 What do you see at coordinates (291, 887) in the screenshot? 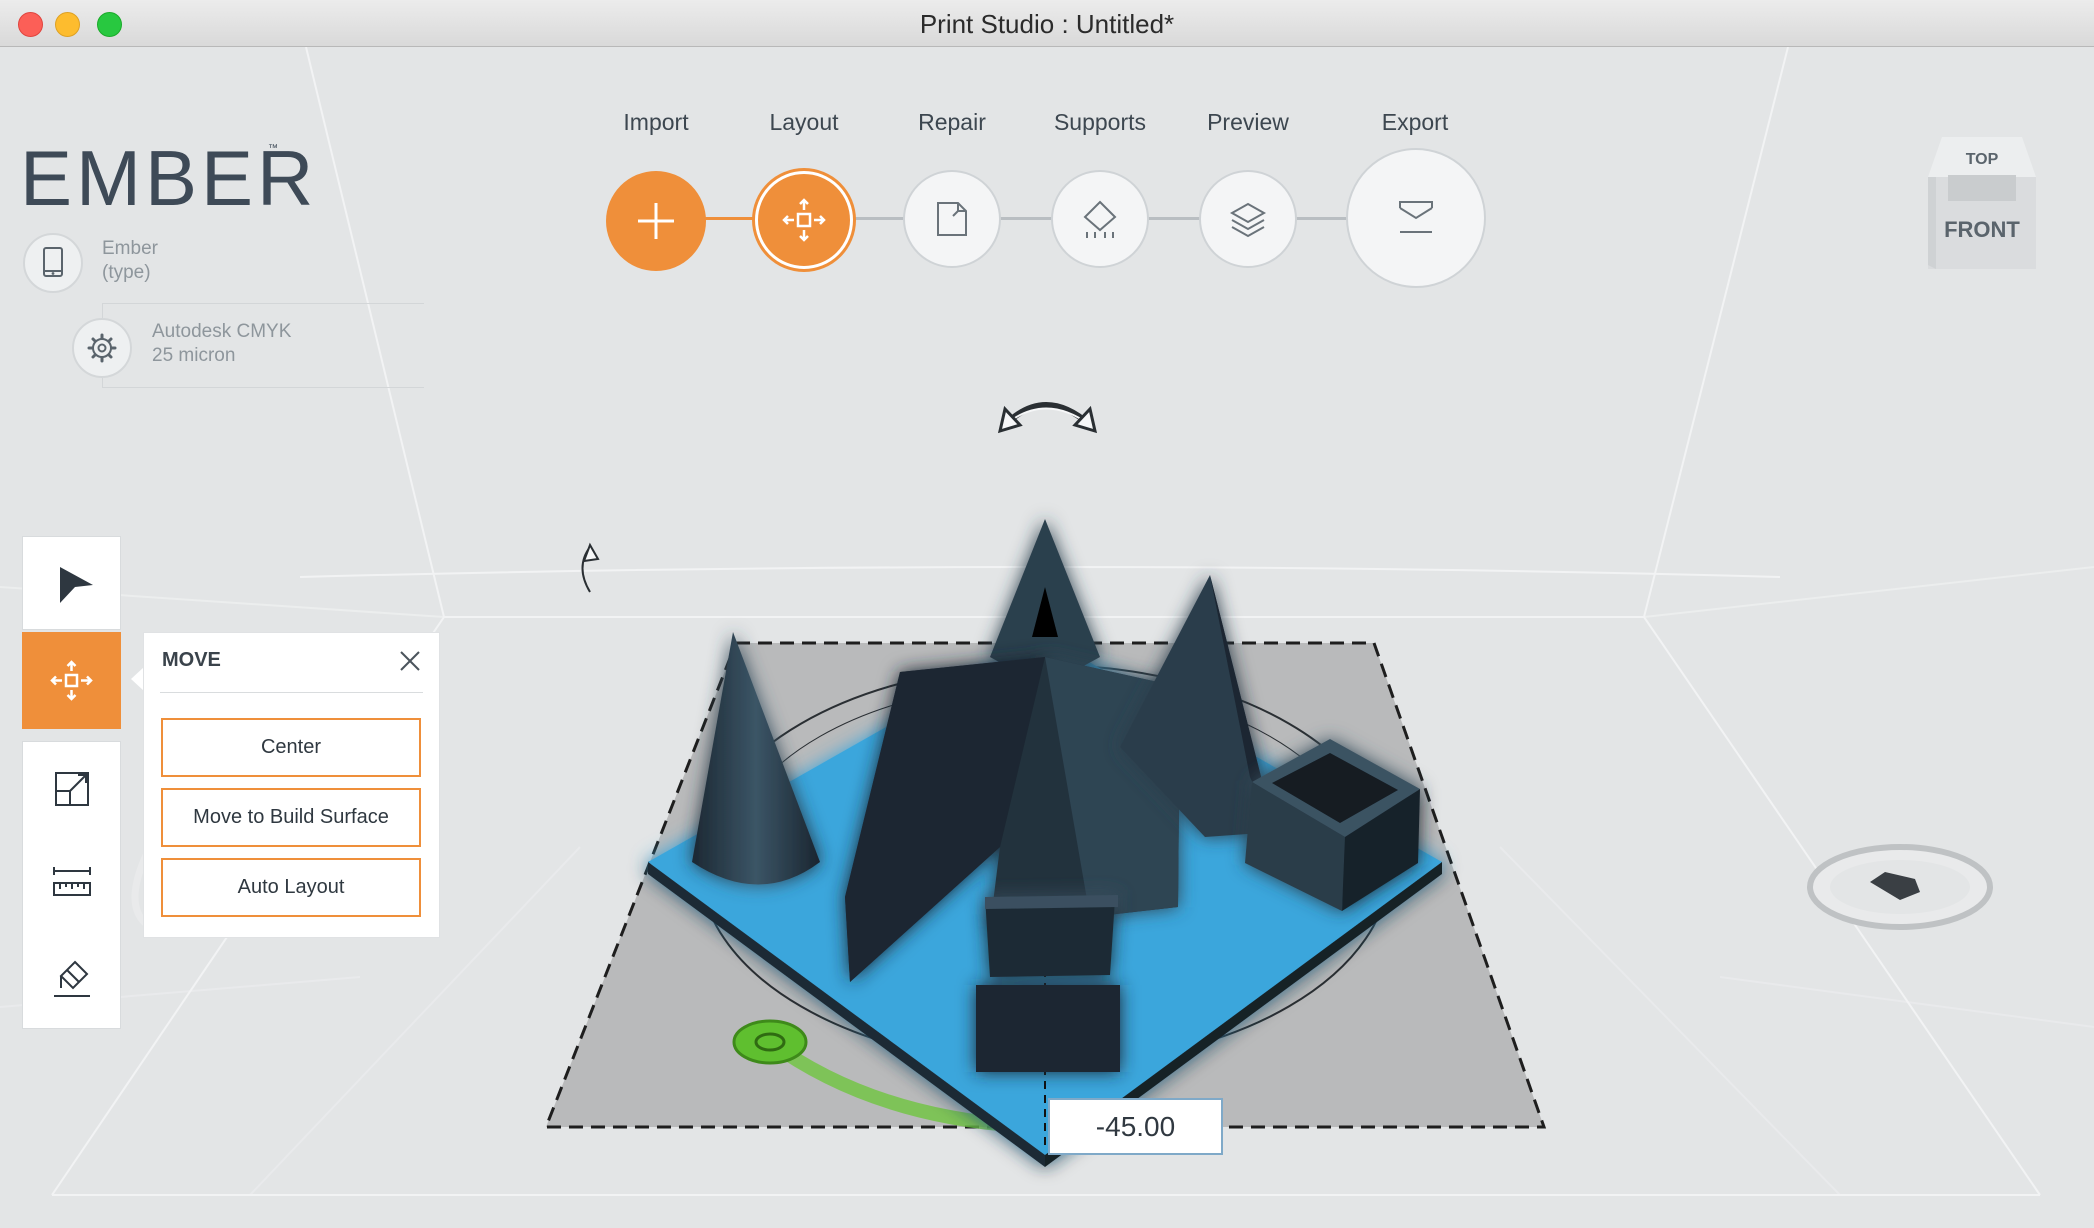
I see `auto-layout-button: Auto Layout` at bounding box center [291, 887].